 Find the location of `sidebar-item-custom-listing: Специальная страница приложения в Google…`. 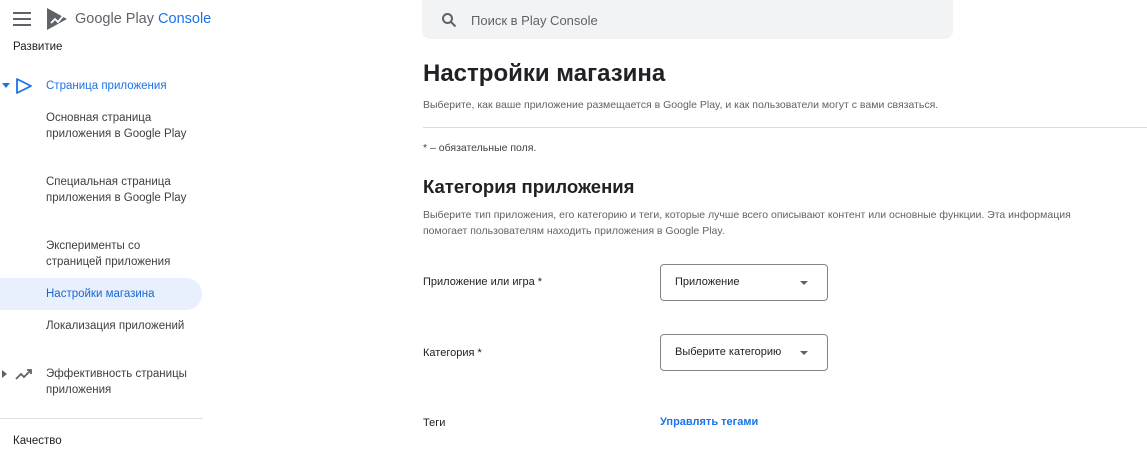

sidebar-item-custom-listing: Специальная страница приложения в Google… is located at coordinates (101, 198).